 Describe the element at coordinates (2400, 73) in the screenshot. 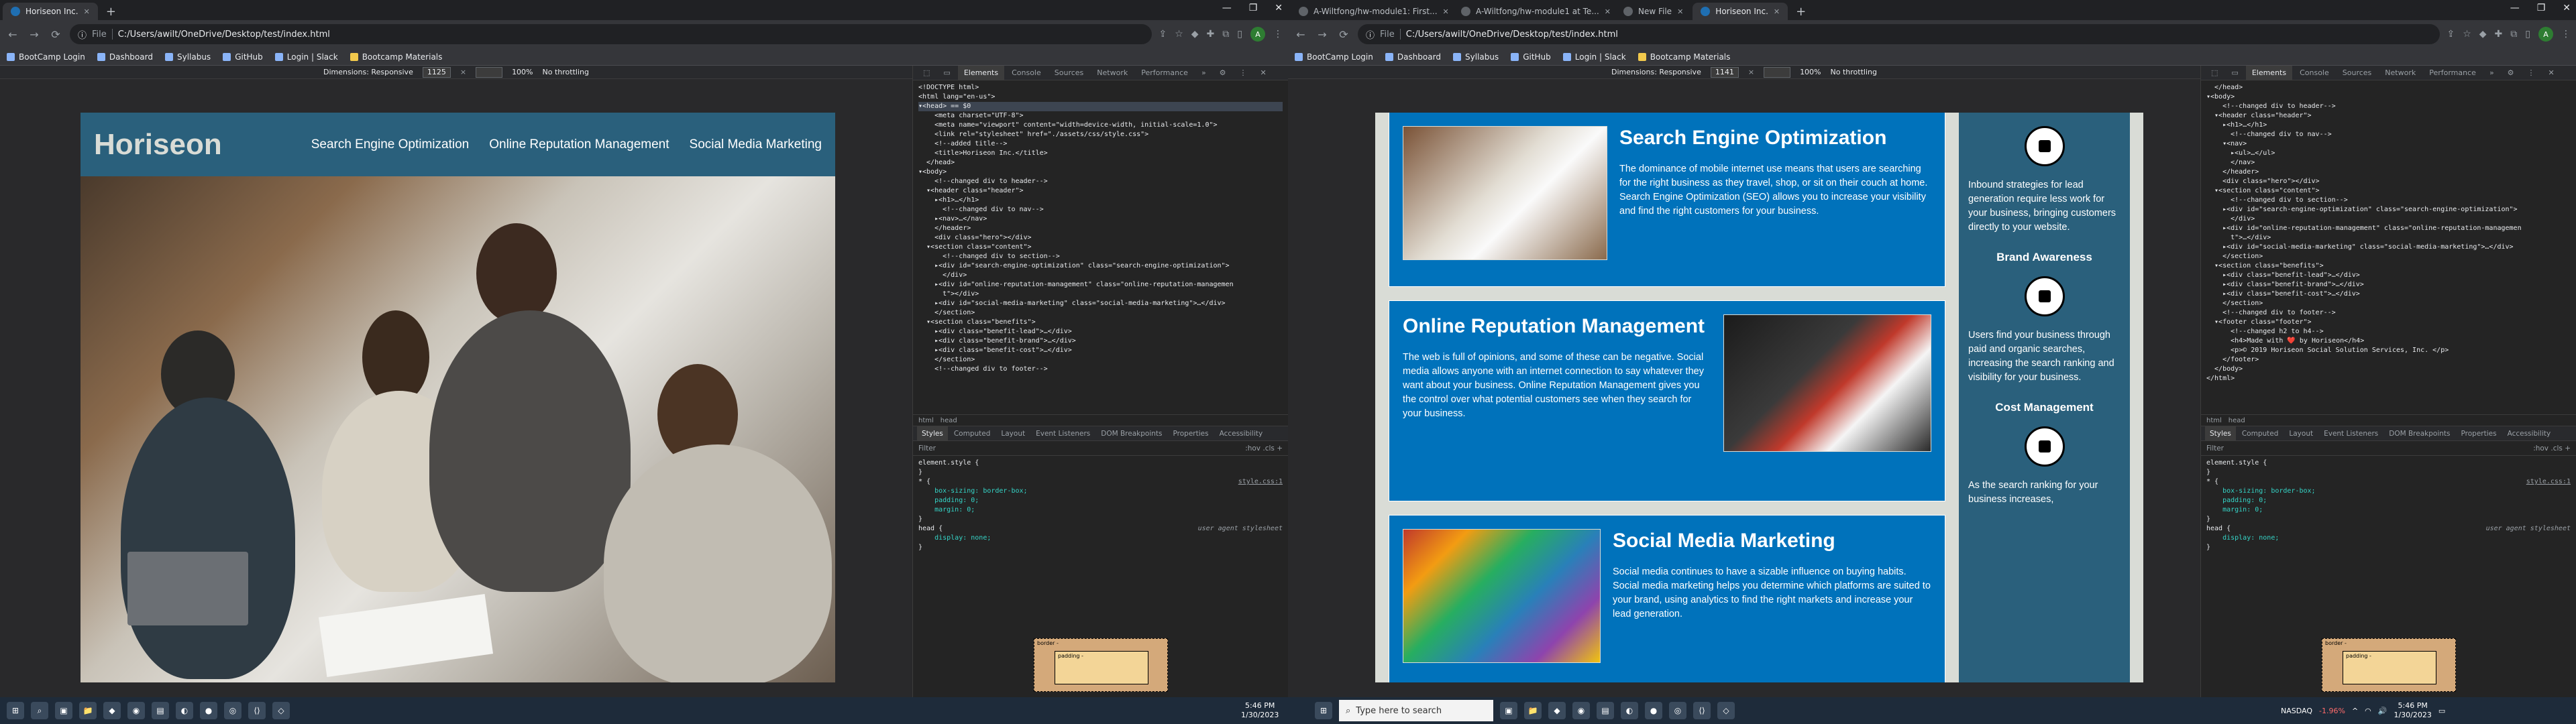

I see `tab-network: Network` at that location.